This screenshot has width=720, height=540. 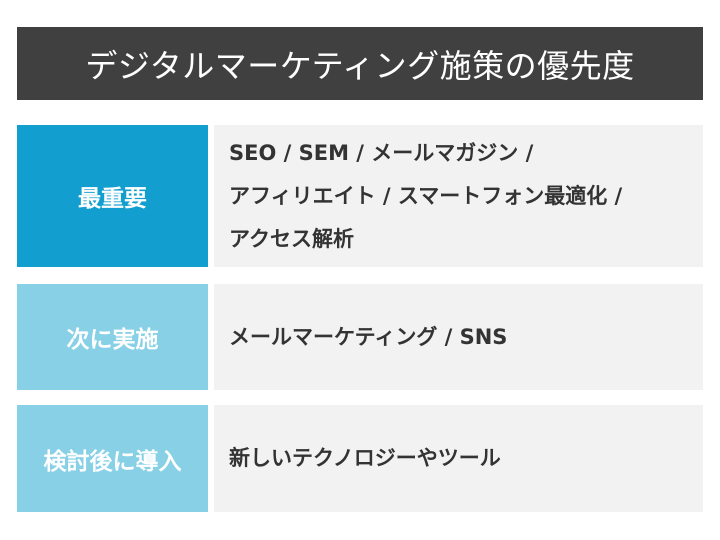 I want to click on priority-item-line: メールマーケティング / SNS, so click(x=368, y=336).